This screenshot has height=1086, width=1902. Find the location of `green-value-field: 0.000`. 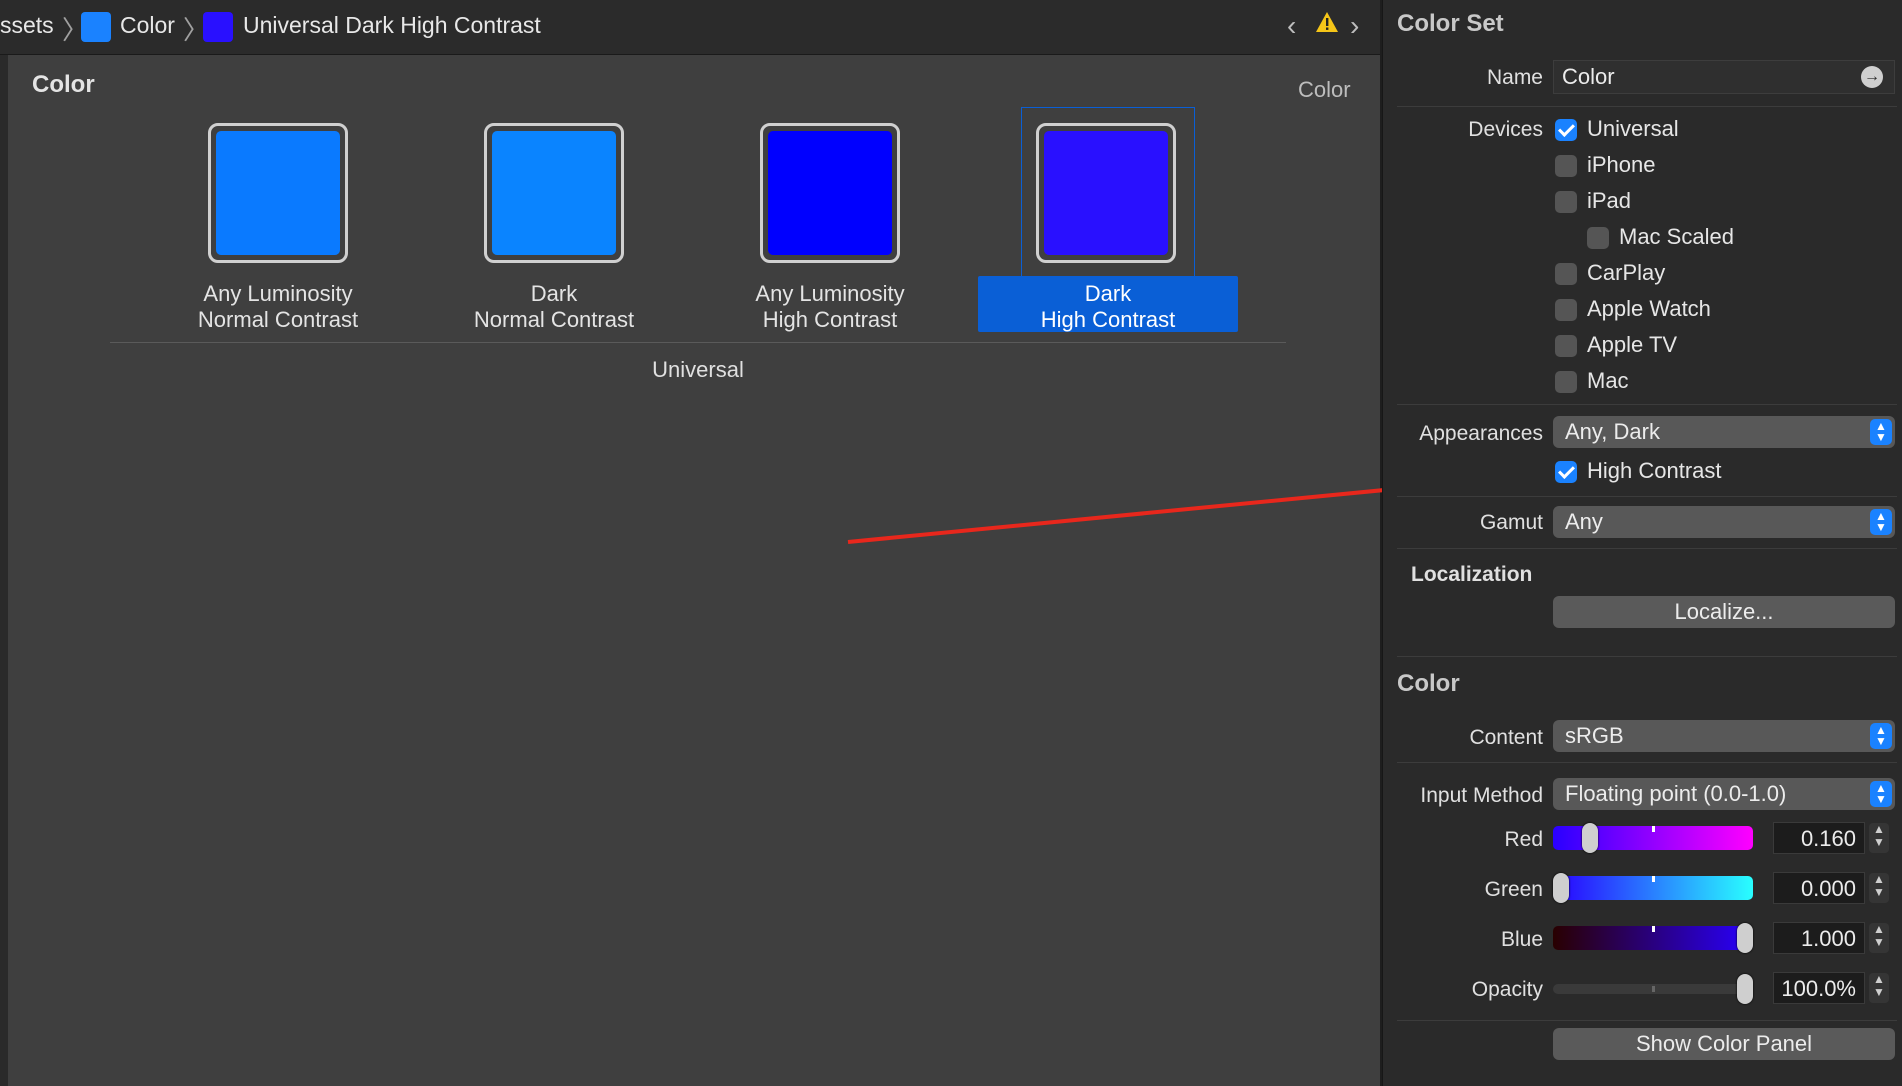

green-value-field: 0.000 is located at coordinates (1819, 888).